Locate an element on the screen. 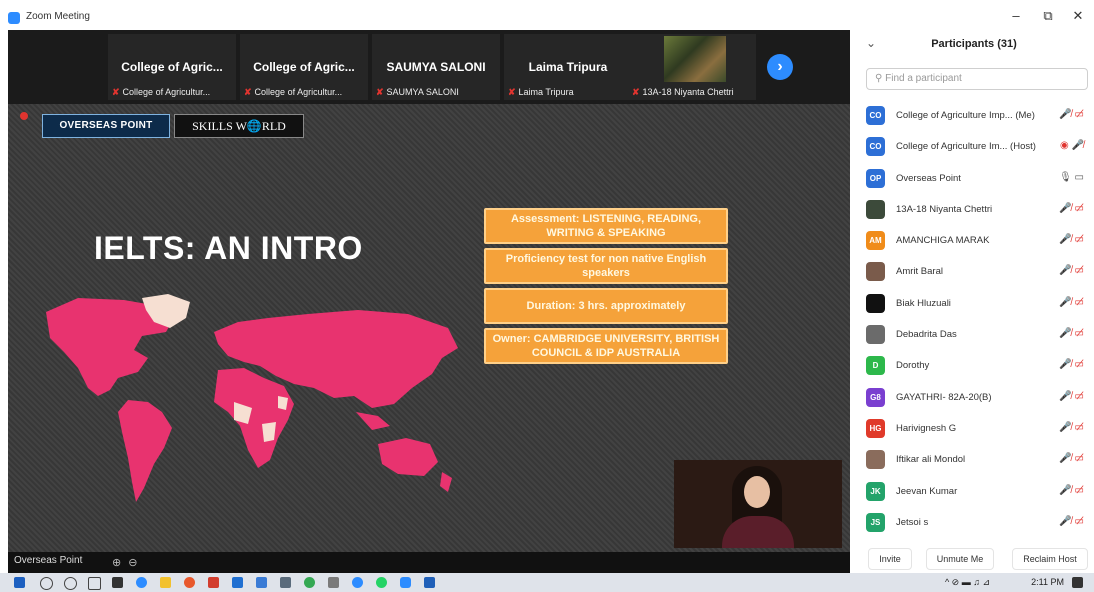 This screenshot has width=1094, height=592. participant-name: Jeevan Kumar is located at coordinates (927, 491).